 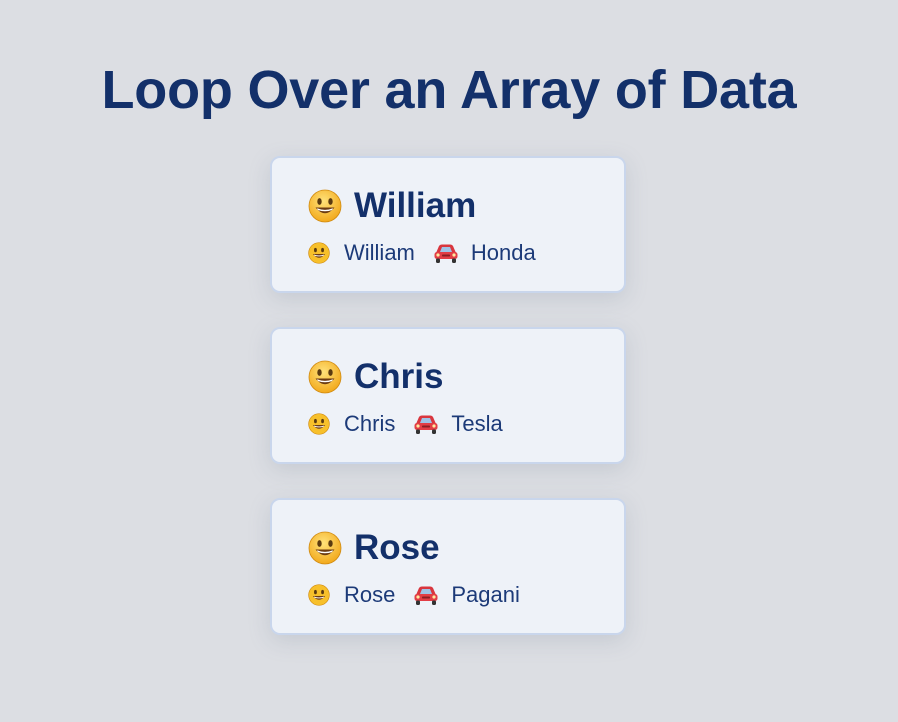 I want to click on person-detail-name: Rose, so click(x=370, y=594).